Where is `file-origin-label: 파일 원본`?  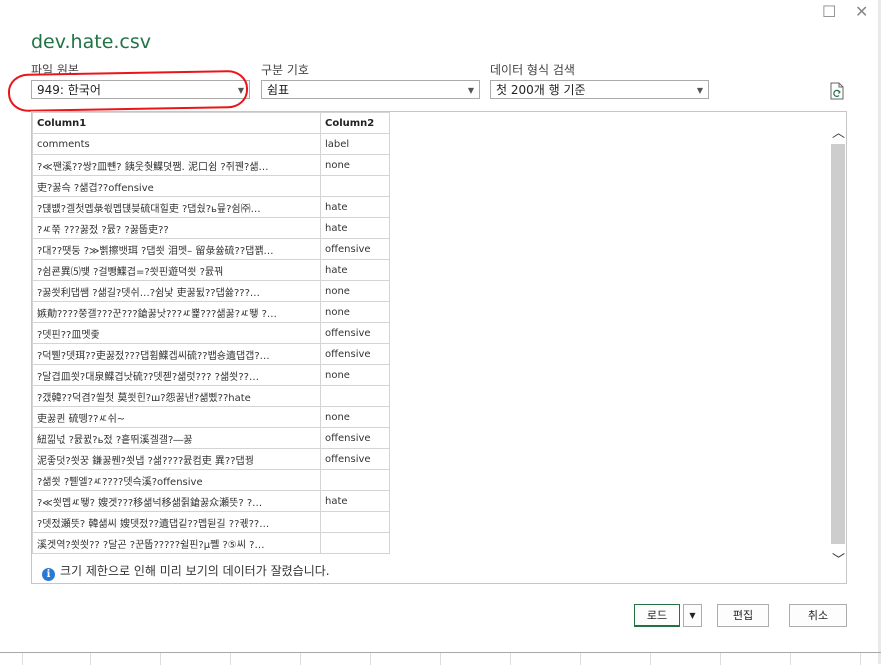
file-origin-label: 파일 원본 is located at coordinates (55, 70).